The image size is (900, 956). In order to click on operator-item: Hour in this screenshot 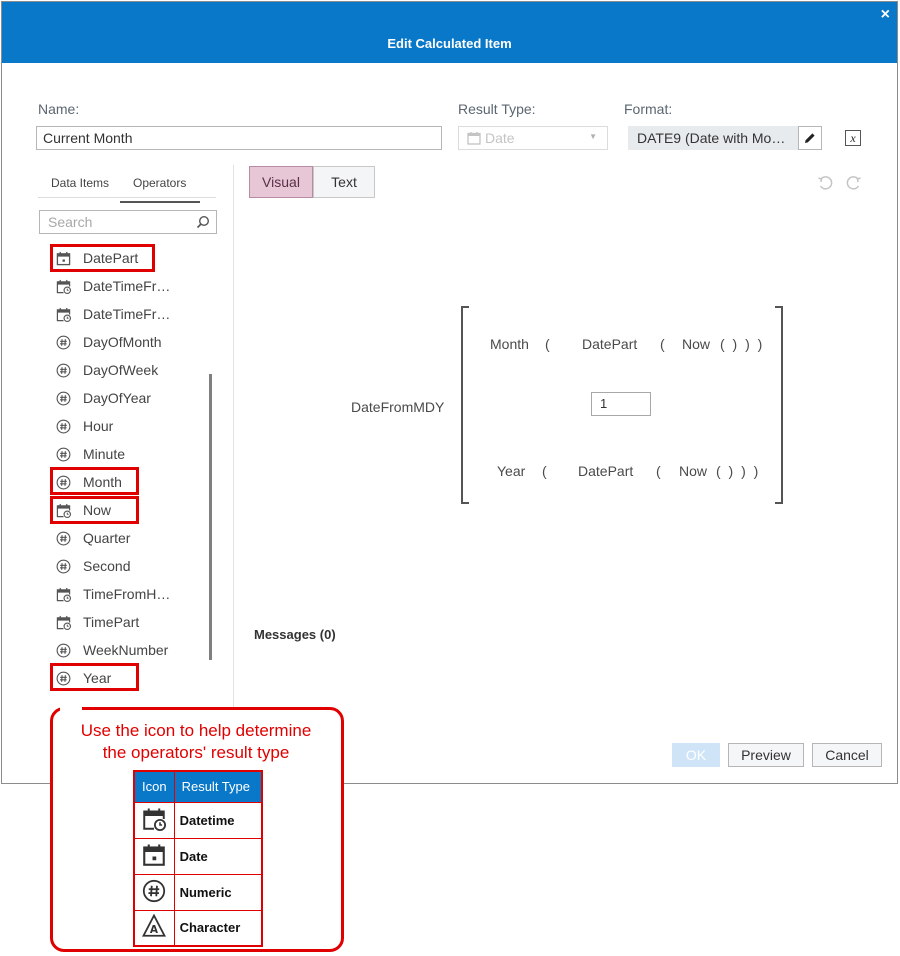, I will do `click(84, 426)`.